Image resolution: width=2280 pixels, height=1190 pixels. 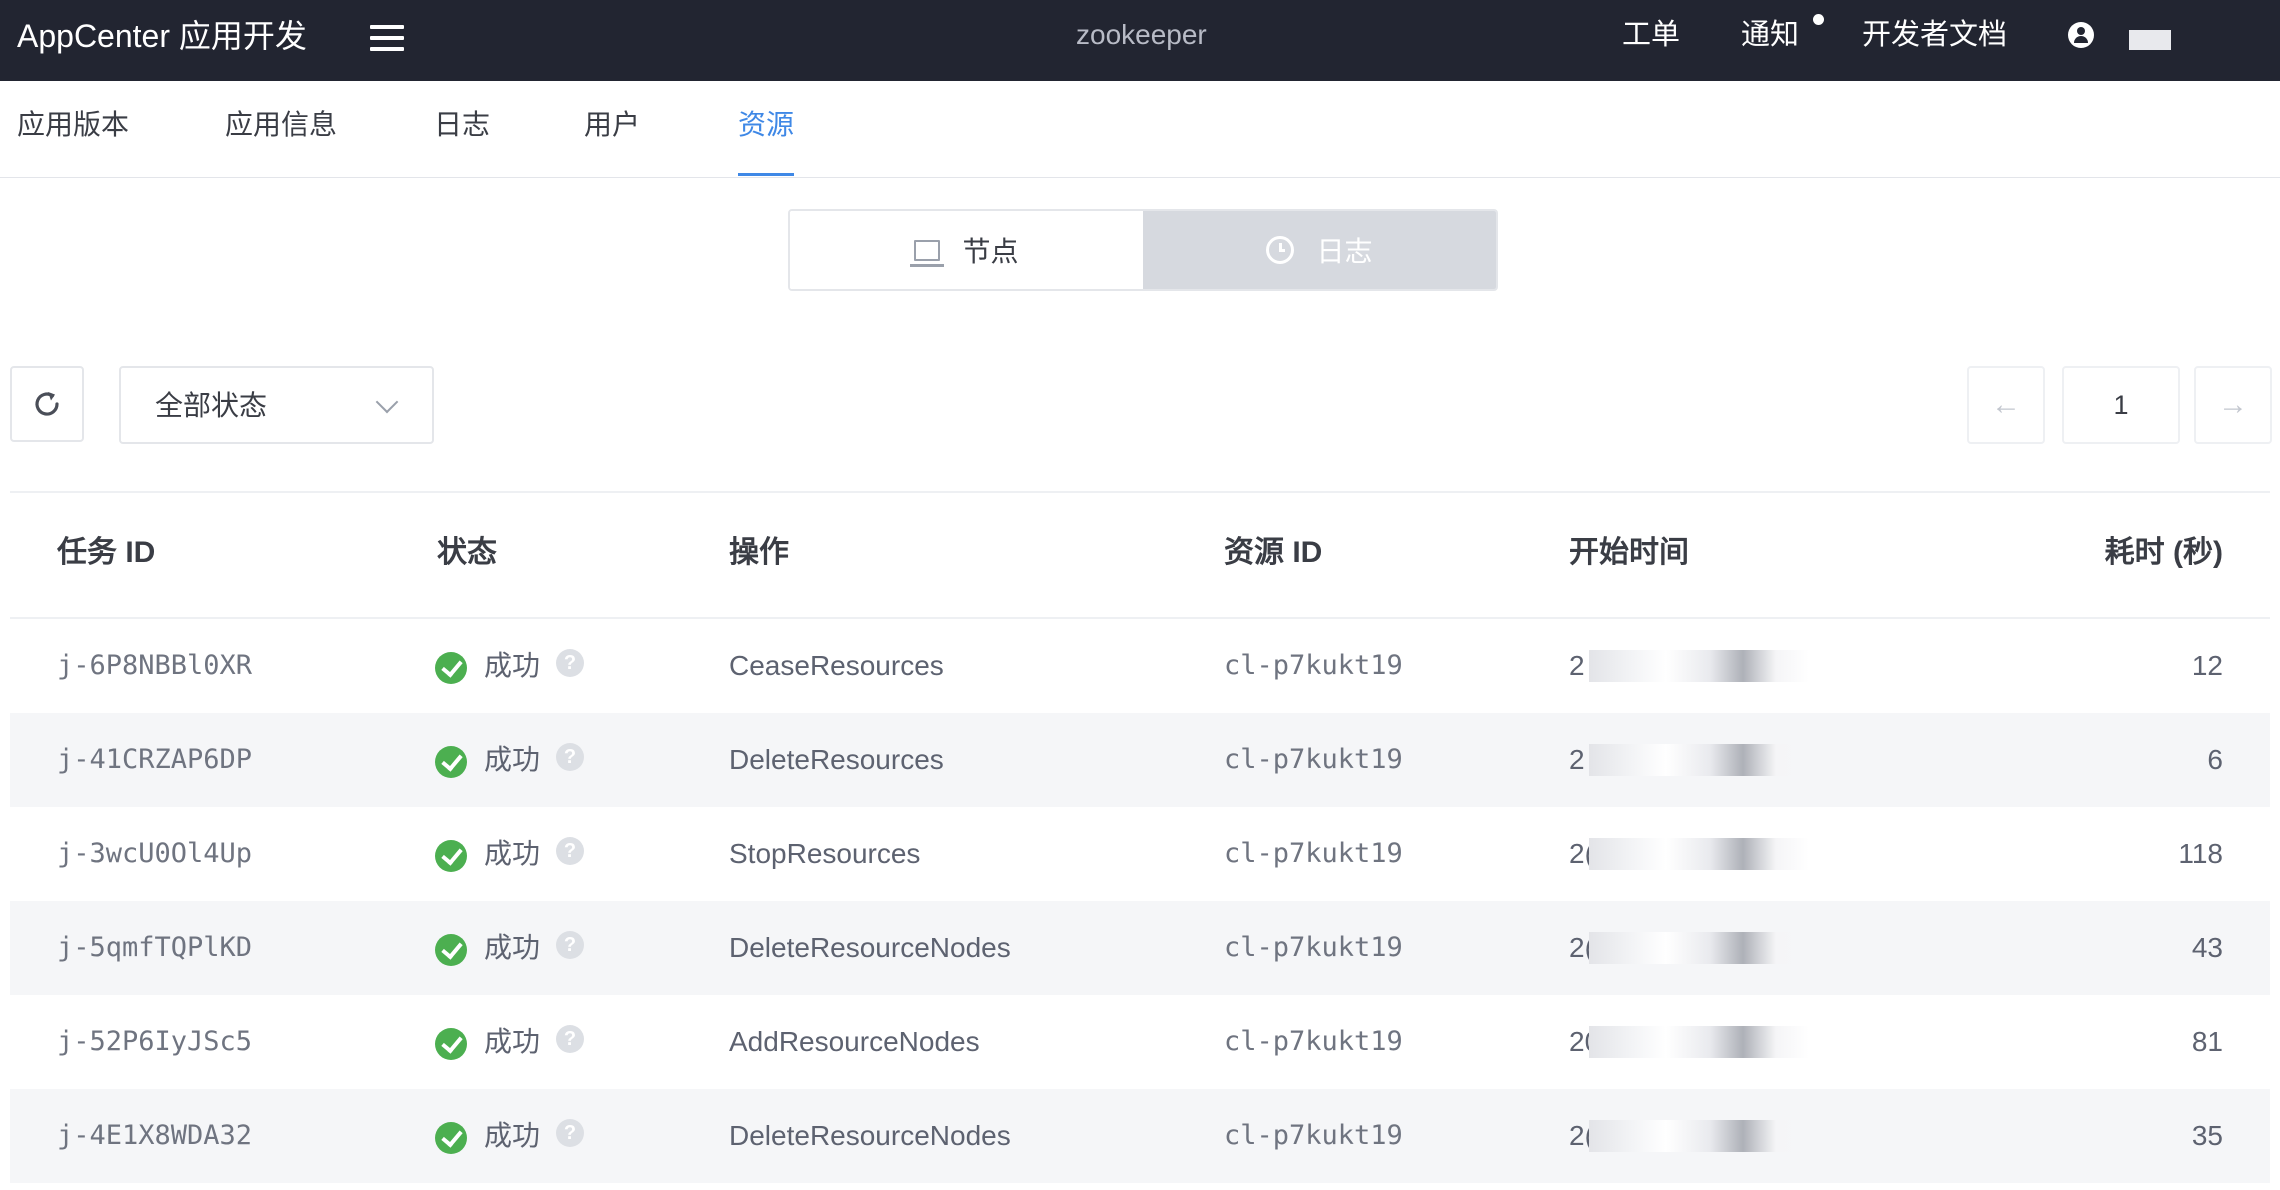 I want to click on clock-icon, so click(x=1280, y=250).